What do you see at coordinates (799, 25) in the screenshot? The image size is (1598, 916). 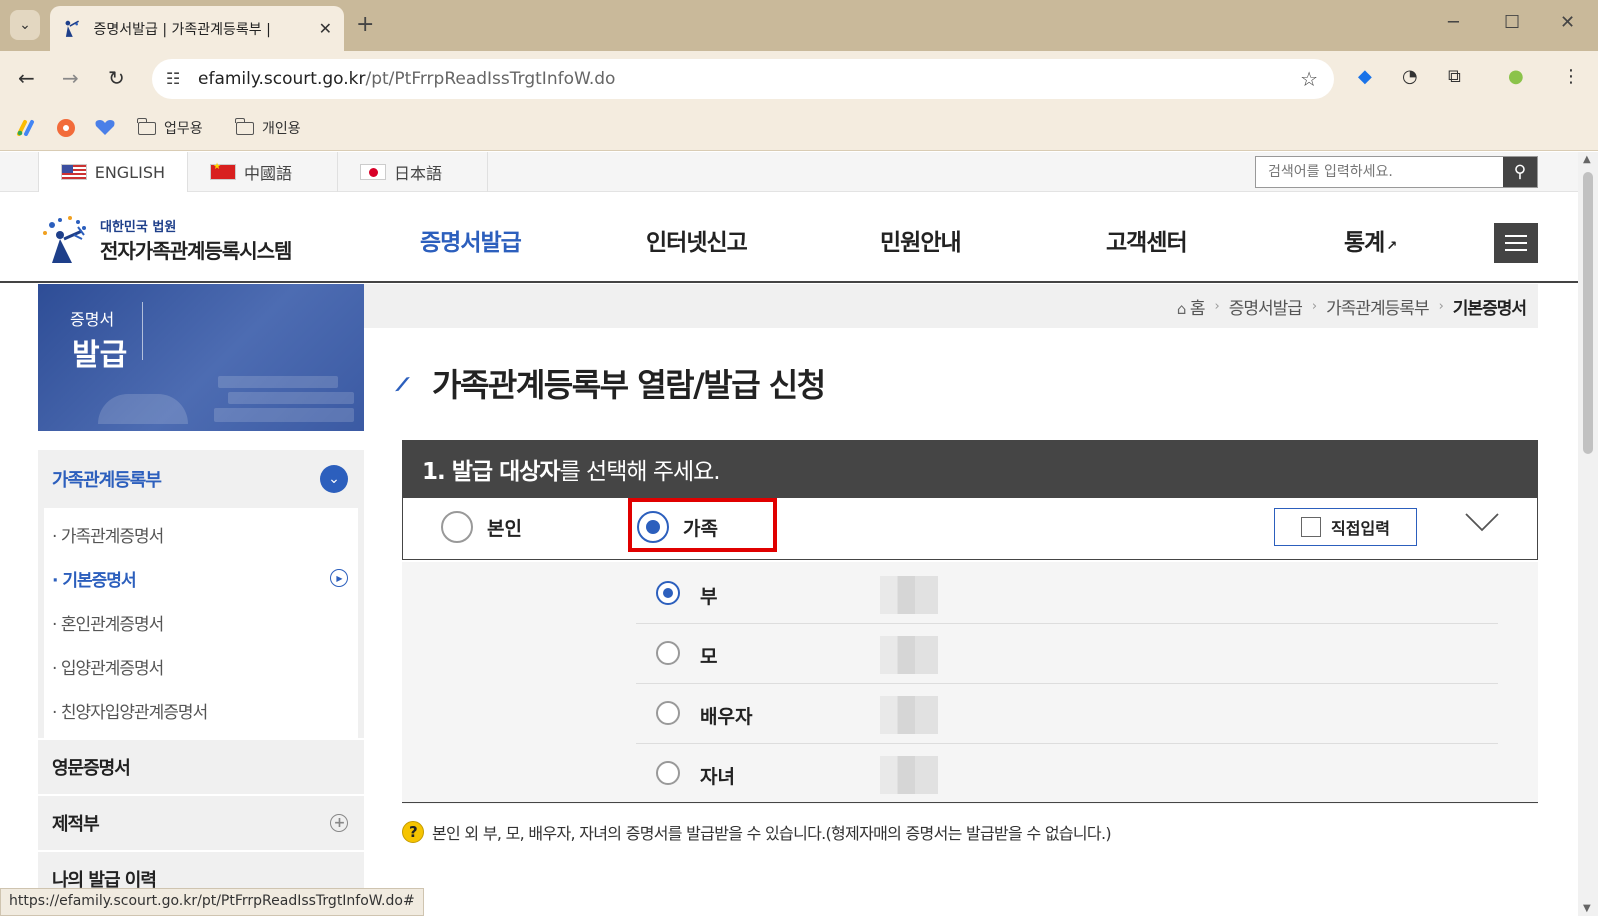 I see `browser-tabstrip: ⌄ 증명서발급 | 가족관계등록부 | ✕ + ─ ☐ ✕` at bounding box center [799, 25].